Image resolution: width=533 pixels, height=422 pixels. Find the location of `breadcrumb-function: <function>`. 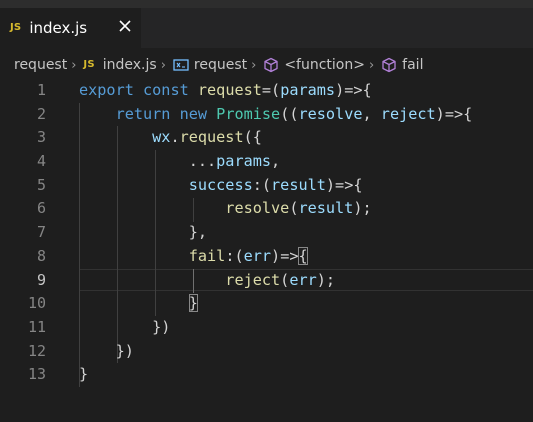

breadcrumb-function: <function> is located at coordinates (314, 65).